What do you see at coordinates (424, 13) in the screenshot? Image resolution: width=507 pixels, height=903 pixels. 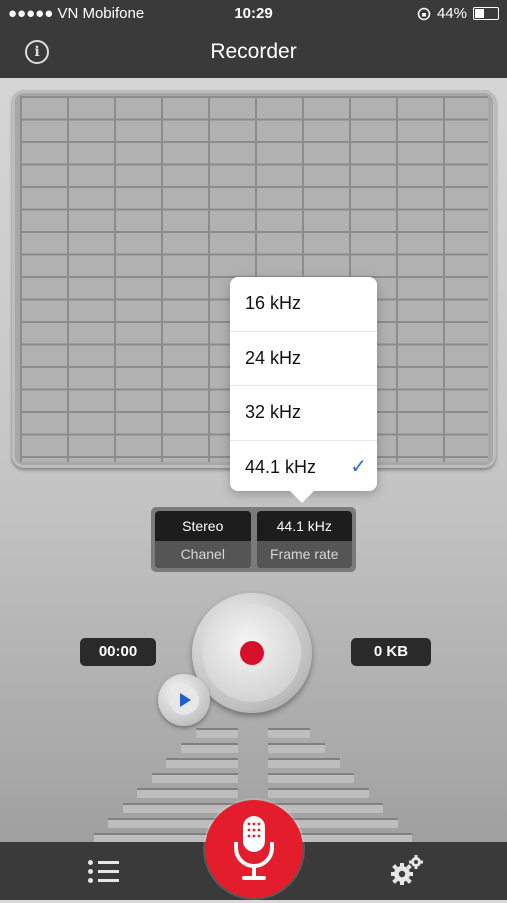 I see `orientation-lock-icon` at bounding box center [424, 13].